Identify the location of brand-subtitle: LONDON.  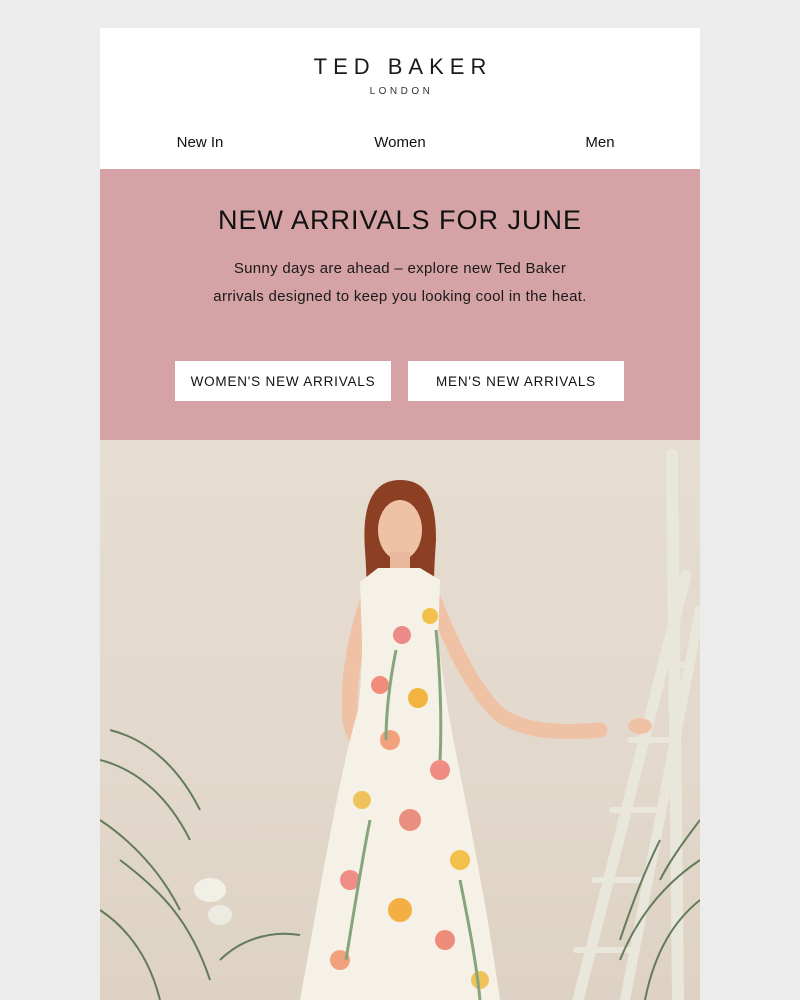
(401, 91).